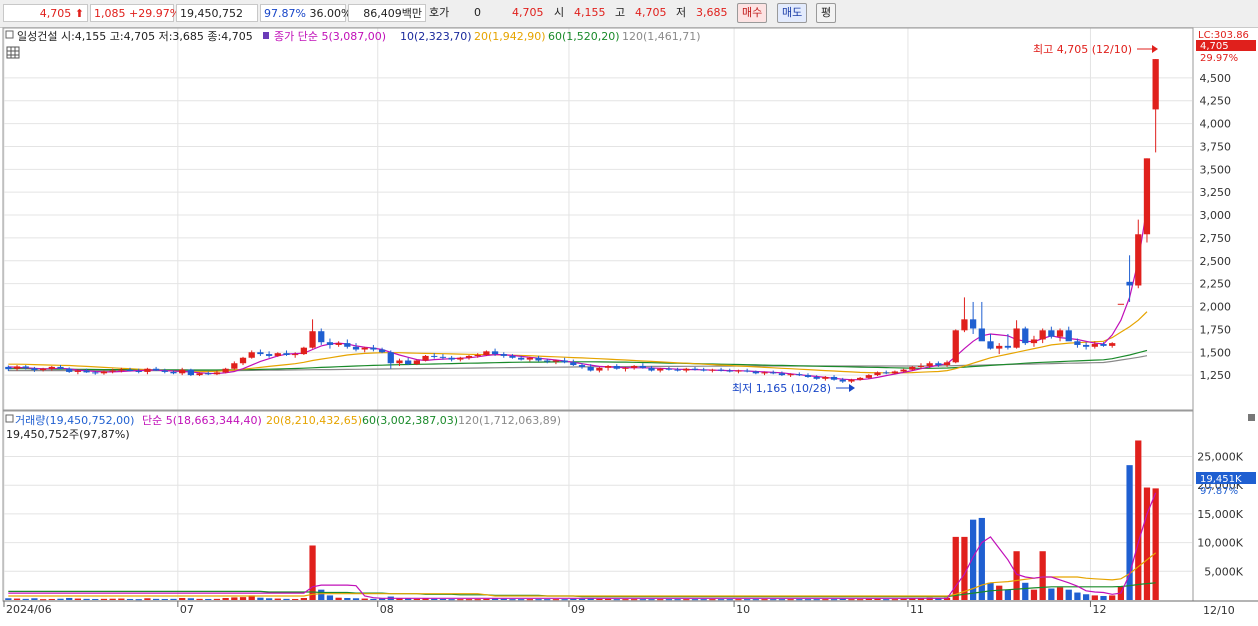 The width and height of the screenshot is (1258, 626). Describe the element at coordinates (651, 12) in the screenshot. I see `high-value: 4,705` at that location.